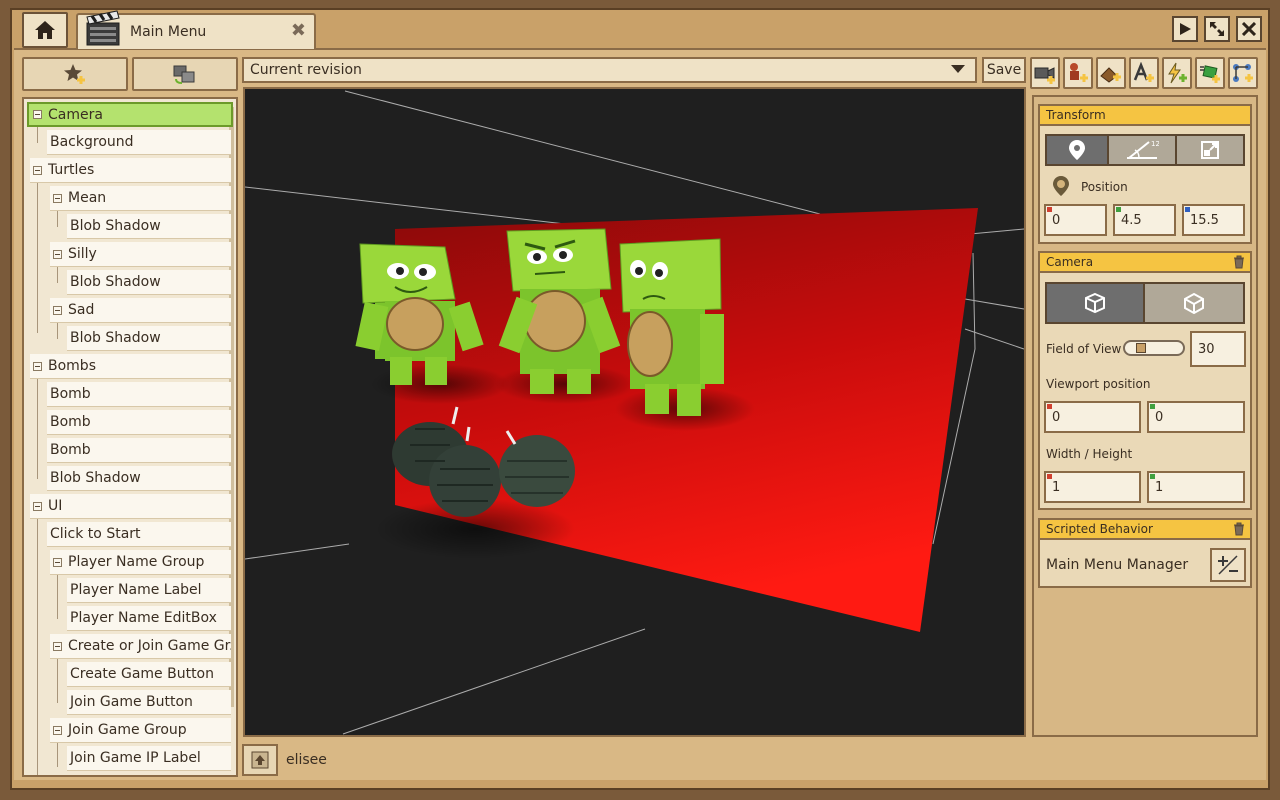  What do you see at coordinates (1141, 348) in the screenshot?
I see `fov-slider-knob` at bounding box center [1141, 348].